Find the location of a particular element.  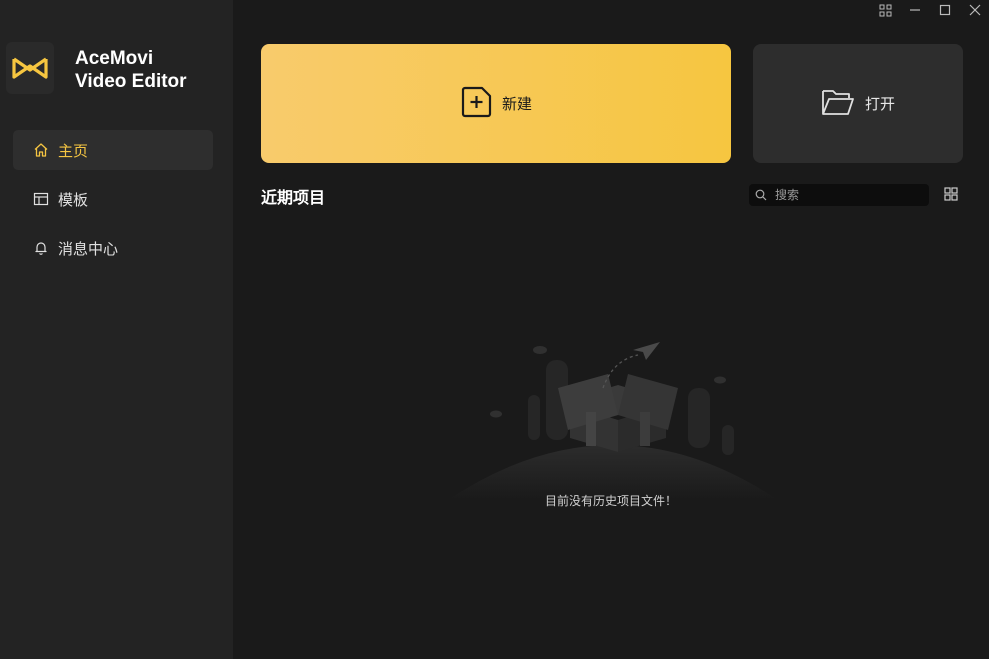

bell-icon is located at coordinates (41, 248).